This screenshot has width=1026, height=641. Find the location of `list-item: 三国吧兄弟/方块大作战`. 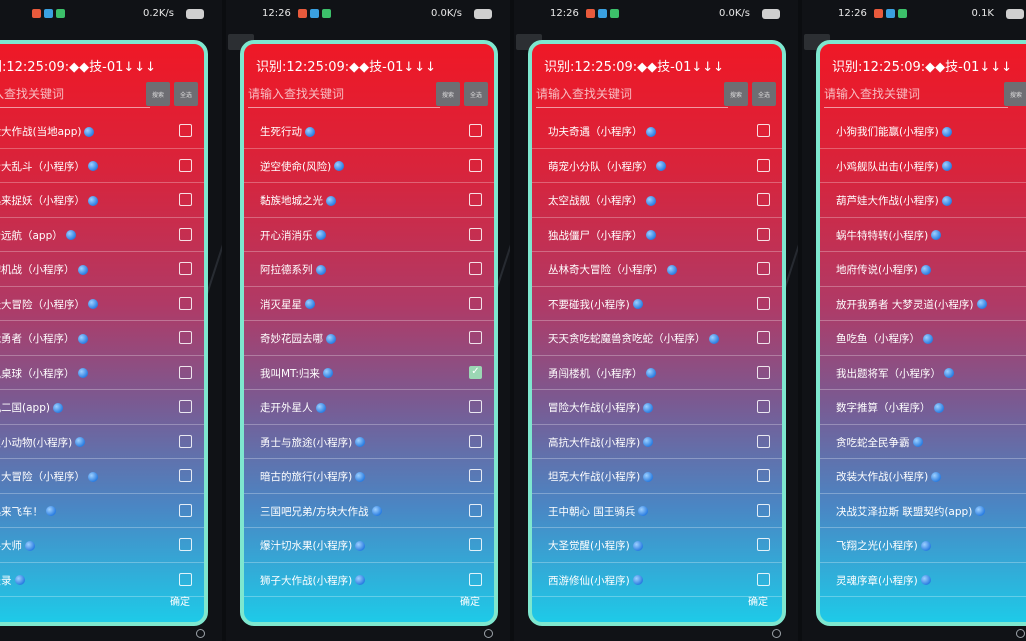

list-item: 三国吧兄弟/方块大作战 is located at coordinates (369, 511).